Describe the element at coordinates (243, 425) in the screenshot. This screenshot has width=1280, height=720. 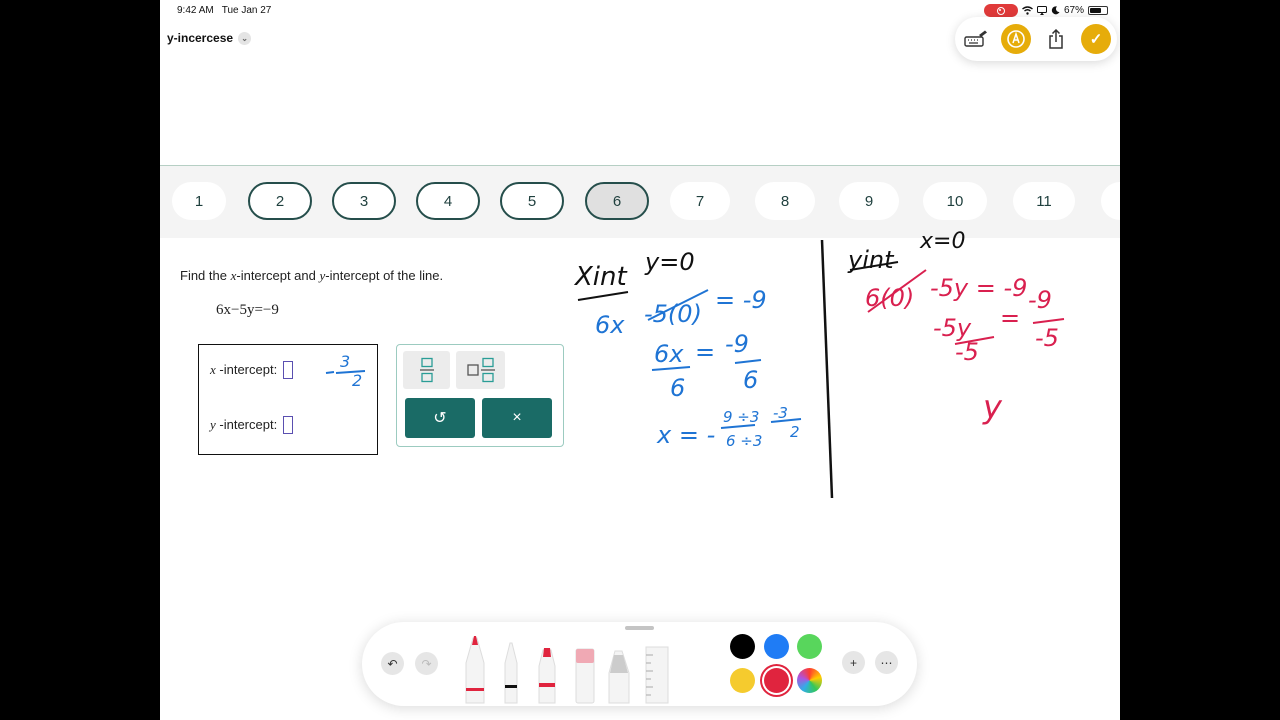
I see `y-intercept-label: y -intercept:` at that location.